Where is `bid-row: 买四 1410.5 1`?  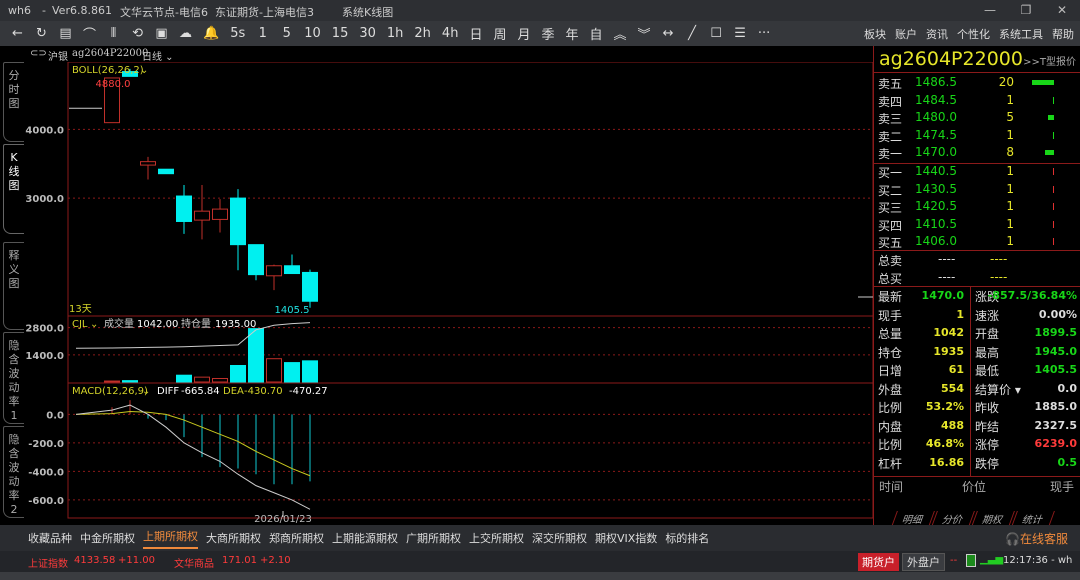
bid-row: 买四 1410.5 1 is located at coordinates (978, 225).